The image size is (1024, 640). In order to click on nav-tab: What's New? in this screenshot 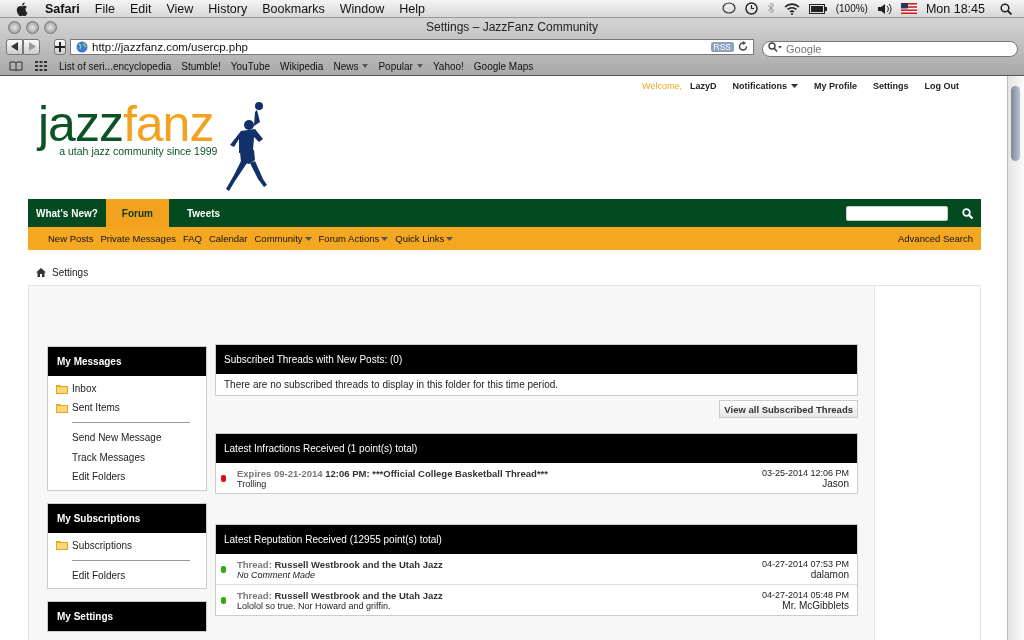, I will do `click(67, 213)`.